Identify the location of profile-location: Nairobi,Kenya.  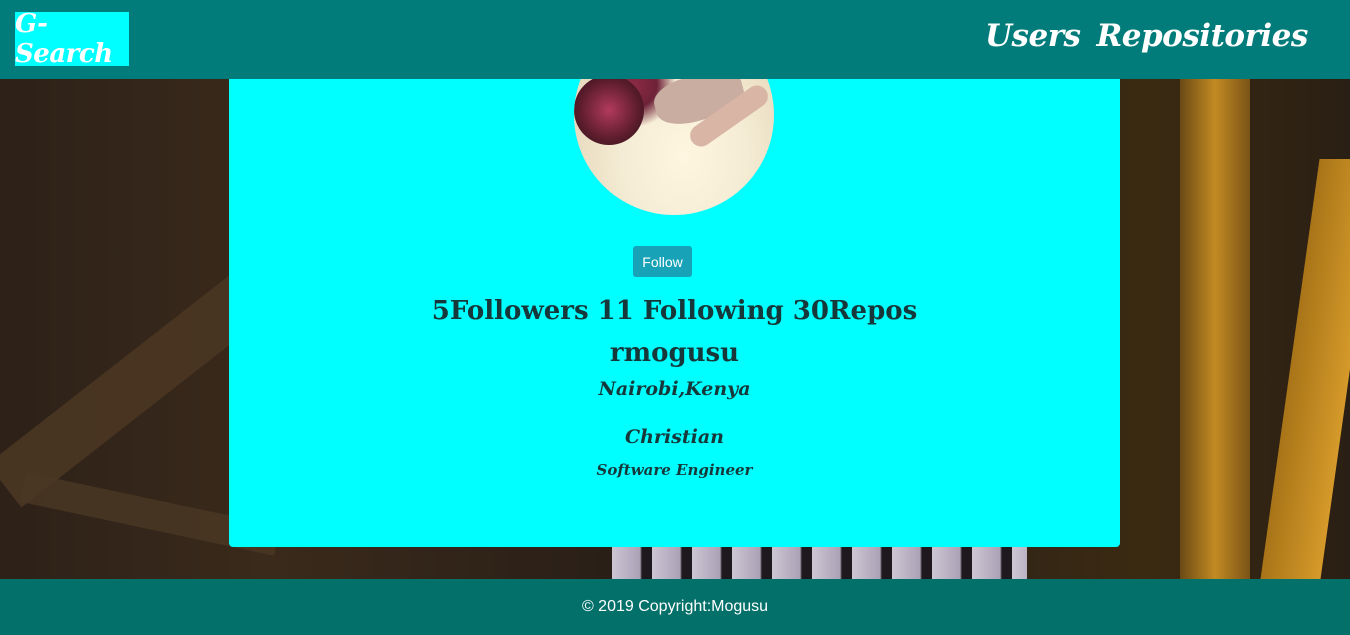
(674, 389).